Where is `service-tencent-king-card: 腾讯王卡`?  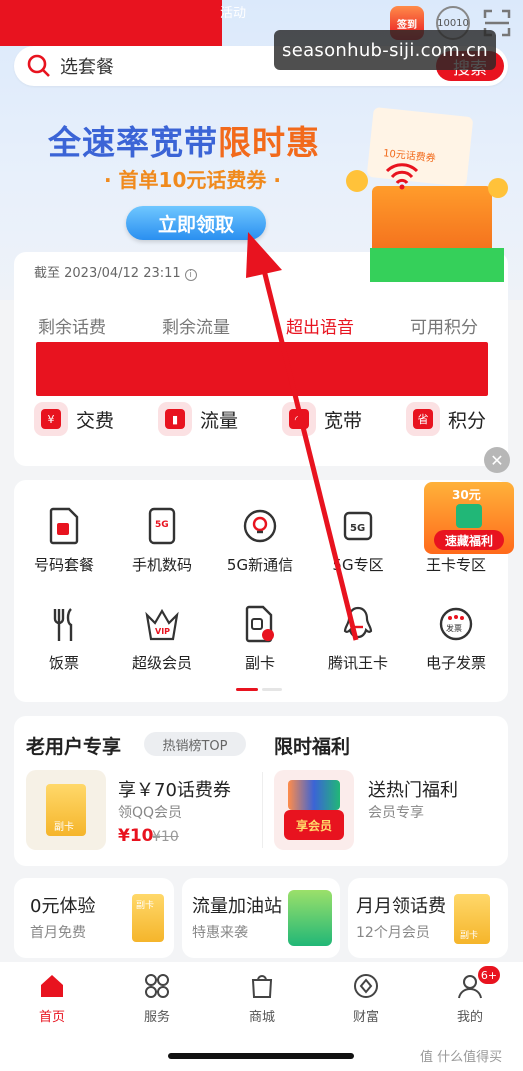 service-tencent-king-card: 腾讯王卡 is located at coordinates (358, 638).